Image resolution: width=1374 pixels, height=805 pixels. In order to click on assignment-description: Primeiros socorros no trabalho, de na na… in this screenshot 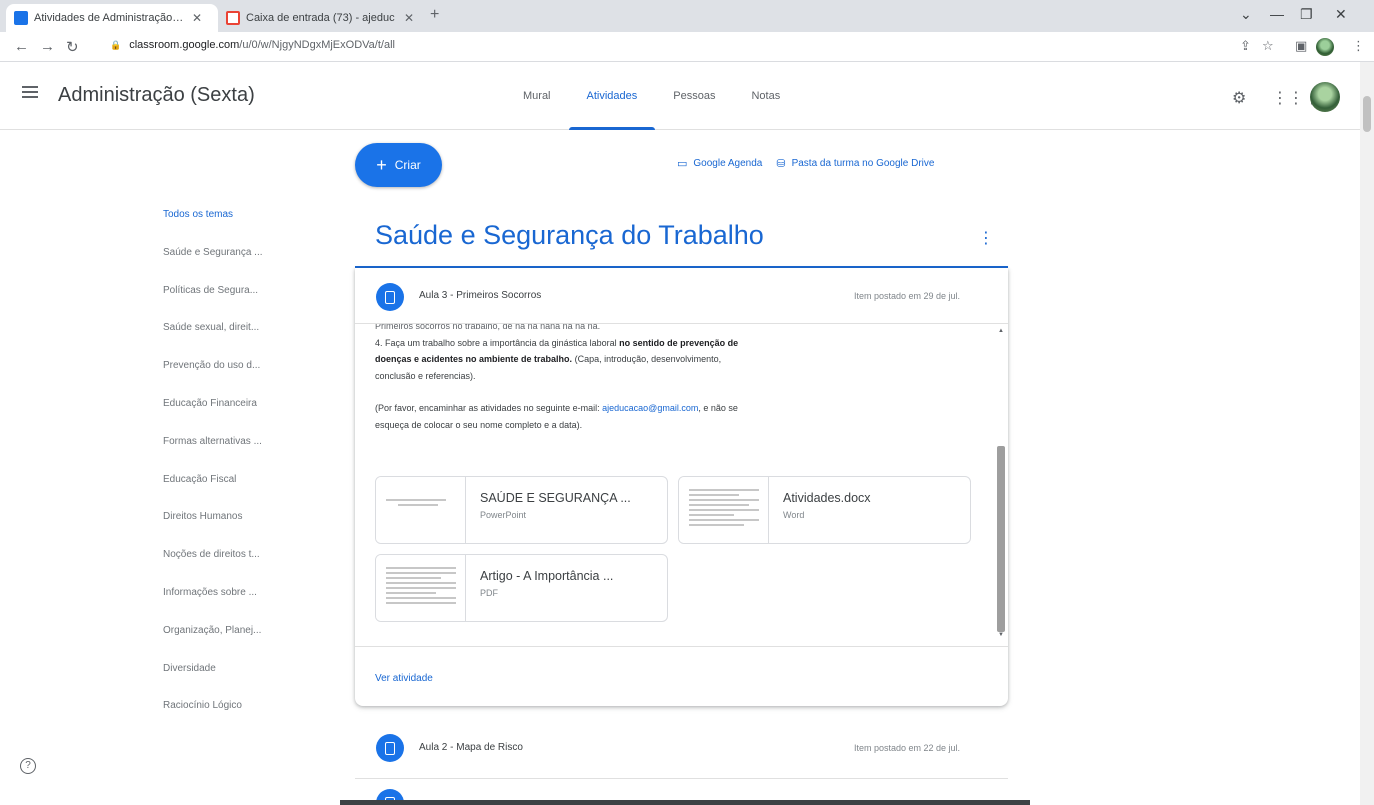, I will do `click(565, 378)`.